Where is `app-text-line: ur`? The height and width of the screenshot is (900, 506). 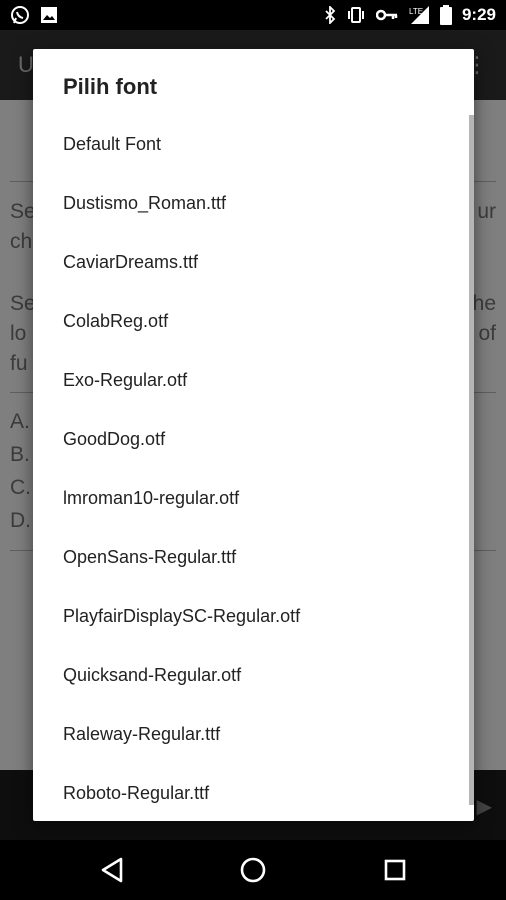 app-text-line: ur is located at coordinates (486, 211).